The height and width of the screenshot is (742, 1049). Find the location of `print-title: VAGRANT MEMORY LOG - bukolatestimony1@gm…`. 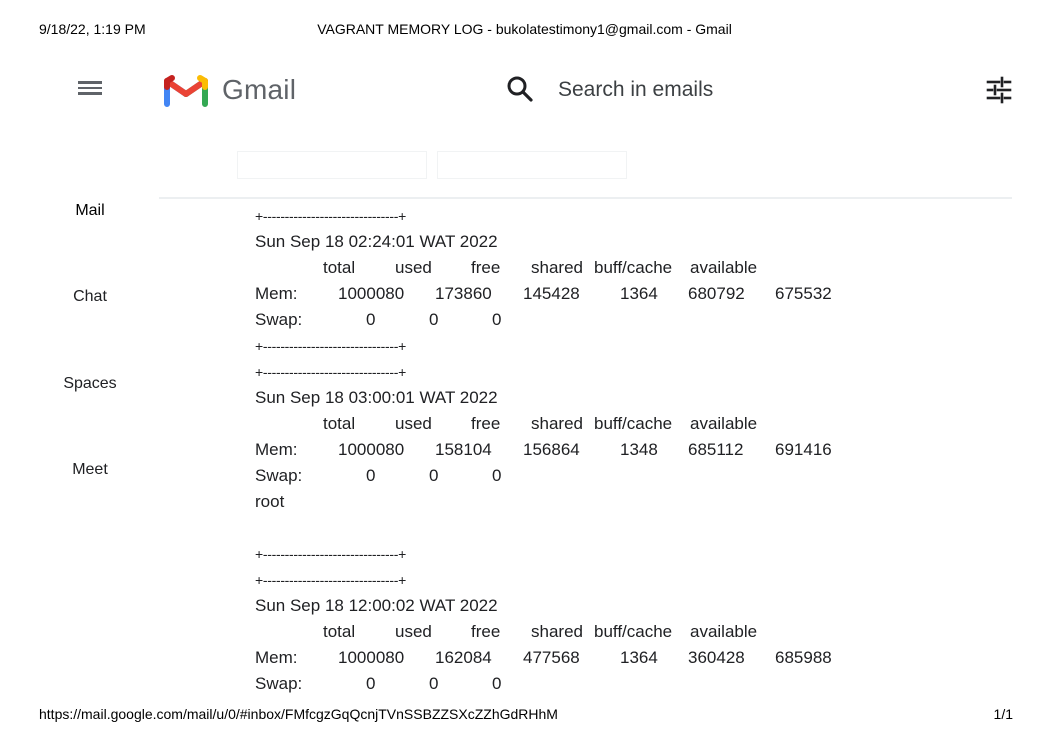

print-title: VAGRANT MEMORY LOG - bukolatestimony1@gm… is located at coordinates (524, 29).